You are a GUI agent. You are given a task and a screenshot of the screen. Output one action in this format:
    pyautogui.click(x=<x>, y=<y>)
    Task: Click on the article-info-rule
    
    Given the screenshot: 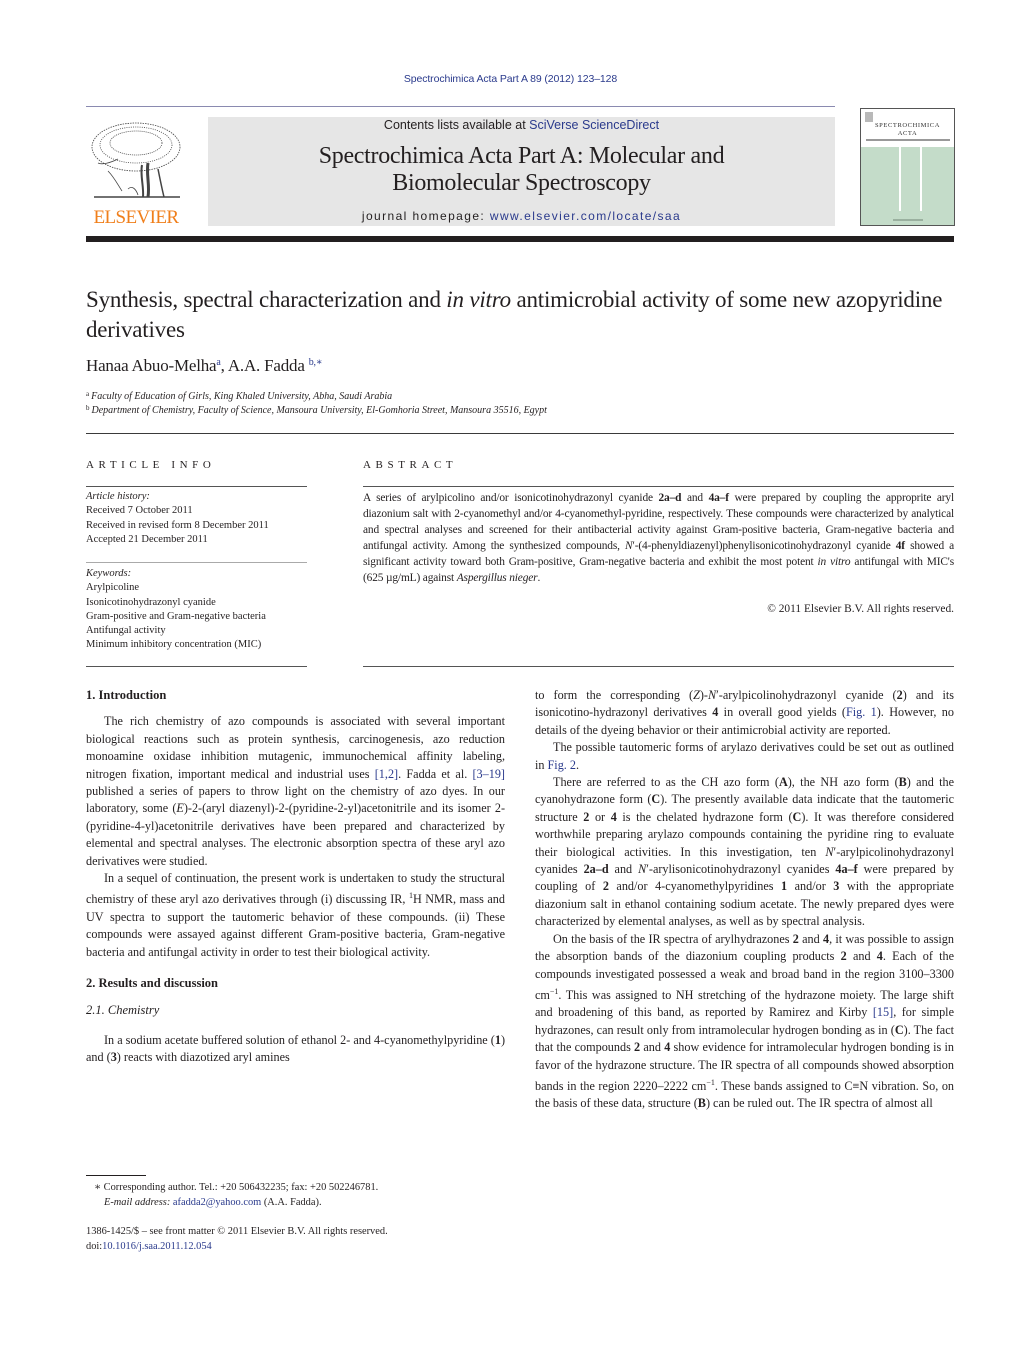 What is the action you would take?
    pyautogui.click(x=196, y=486)
    